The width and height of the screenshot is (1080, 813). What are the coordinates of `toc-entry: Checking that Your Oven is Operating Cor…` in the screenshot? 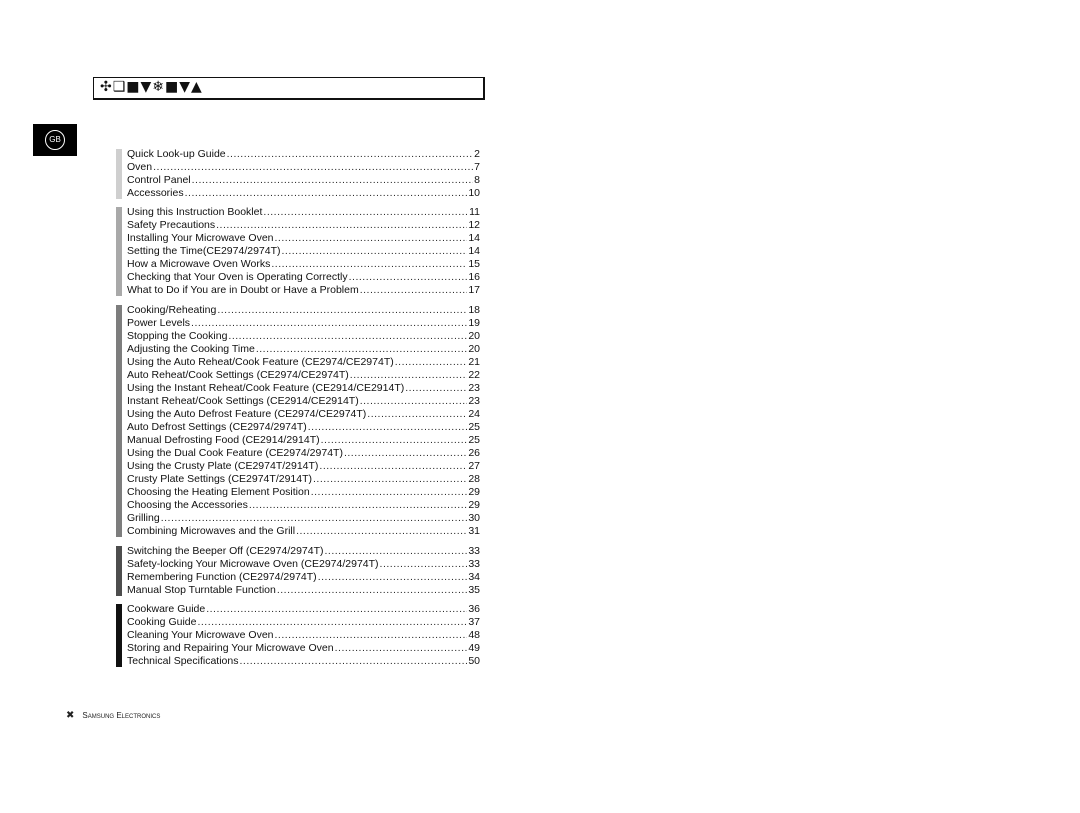 It's located at (303, 277).